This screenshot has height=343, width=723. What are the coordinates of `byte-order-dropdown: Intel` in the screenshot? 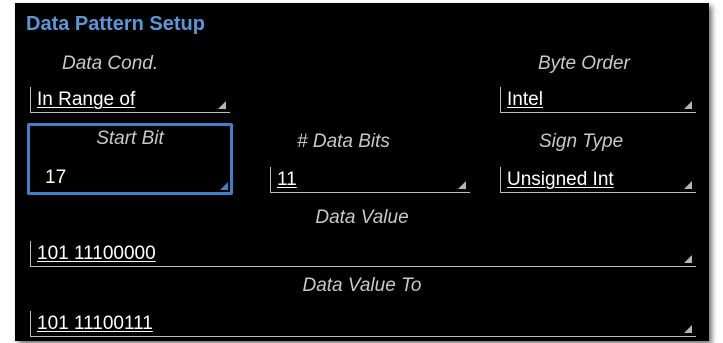 It's located at (598, 100).